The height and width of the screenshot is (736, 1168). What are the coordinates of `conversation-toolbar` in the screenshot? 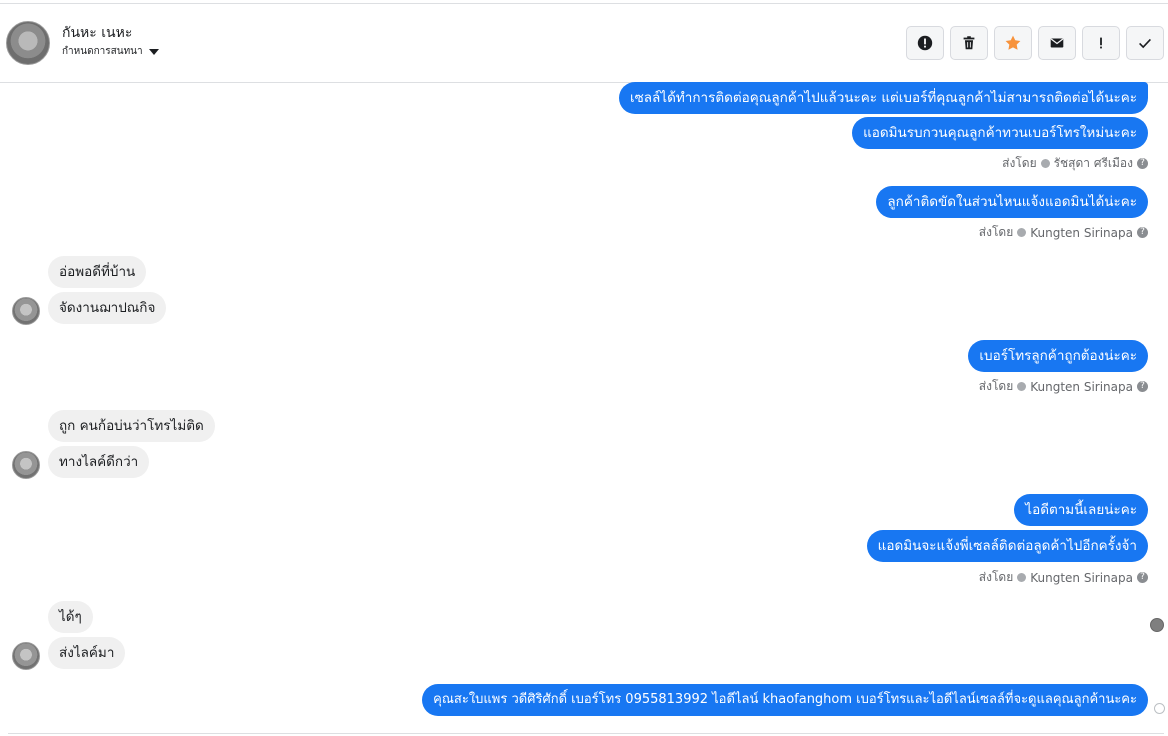 It's located at (1035, 43).